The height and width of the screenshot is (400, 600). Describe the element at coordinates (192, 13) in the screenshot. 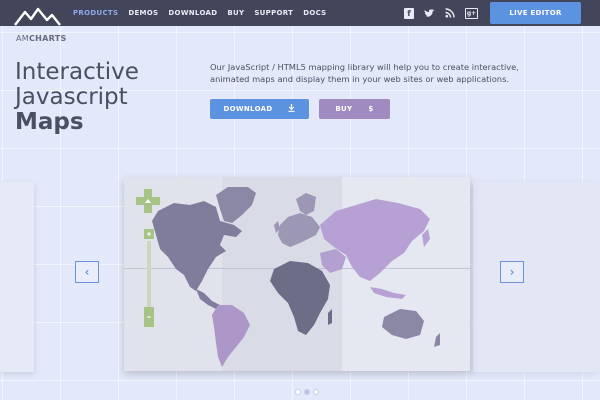

I see `nav-download: DOWNLOAD` at that location.